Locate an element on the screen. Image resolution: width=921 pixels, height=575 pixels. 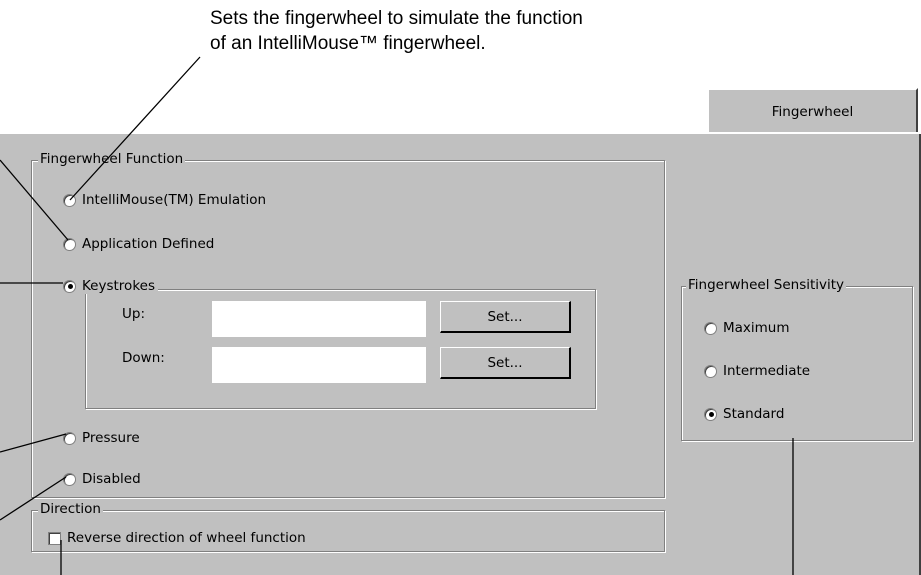
keystroke-down-label: Down: is located at coordinates (143, 358).